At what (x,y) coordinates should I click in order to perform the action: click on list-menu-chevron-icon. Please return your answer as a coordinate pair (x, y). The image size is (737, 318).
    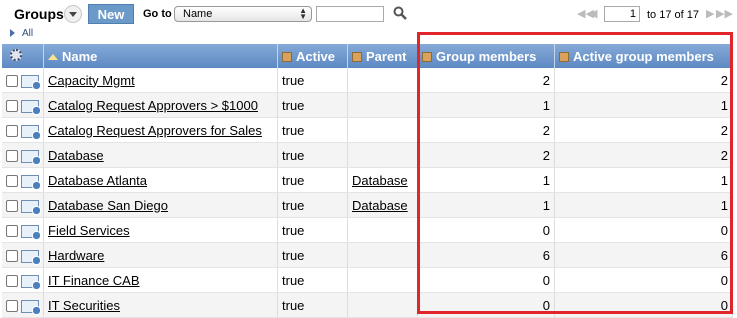
    Looking at the image, I should click on (73, 14).